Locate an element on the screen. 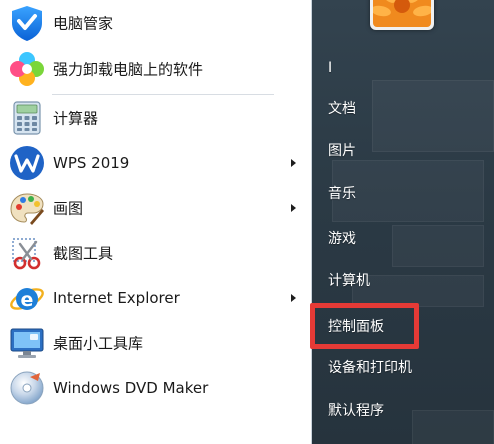 The height and width of the screenshot is (444, 494). flower-picture-icon is located at coordinates (402, 13).